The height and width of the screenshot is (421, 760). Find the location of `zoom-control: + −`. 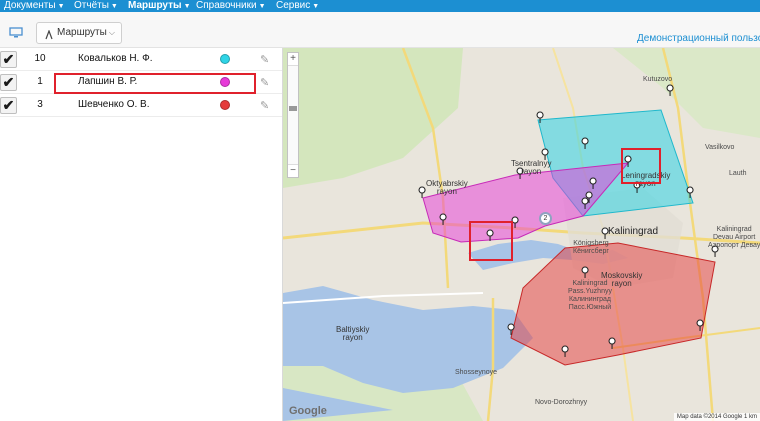

zoom-control: + − is located at coordinates (293, 115).